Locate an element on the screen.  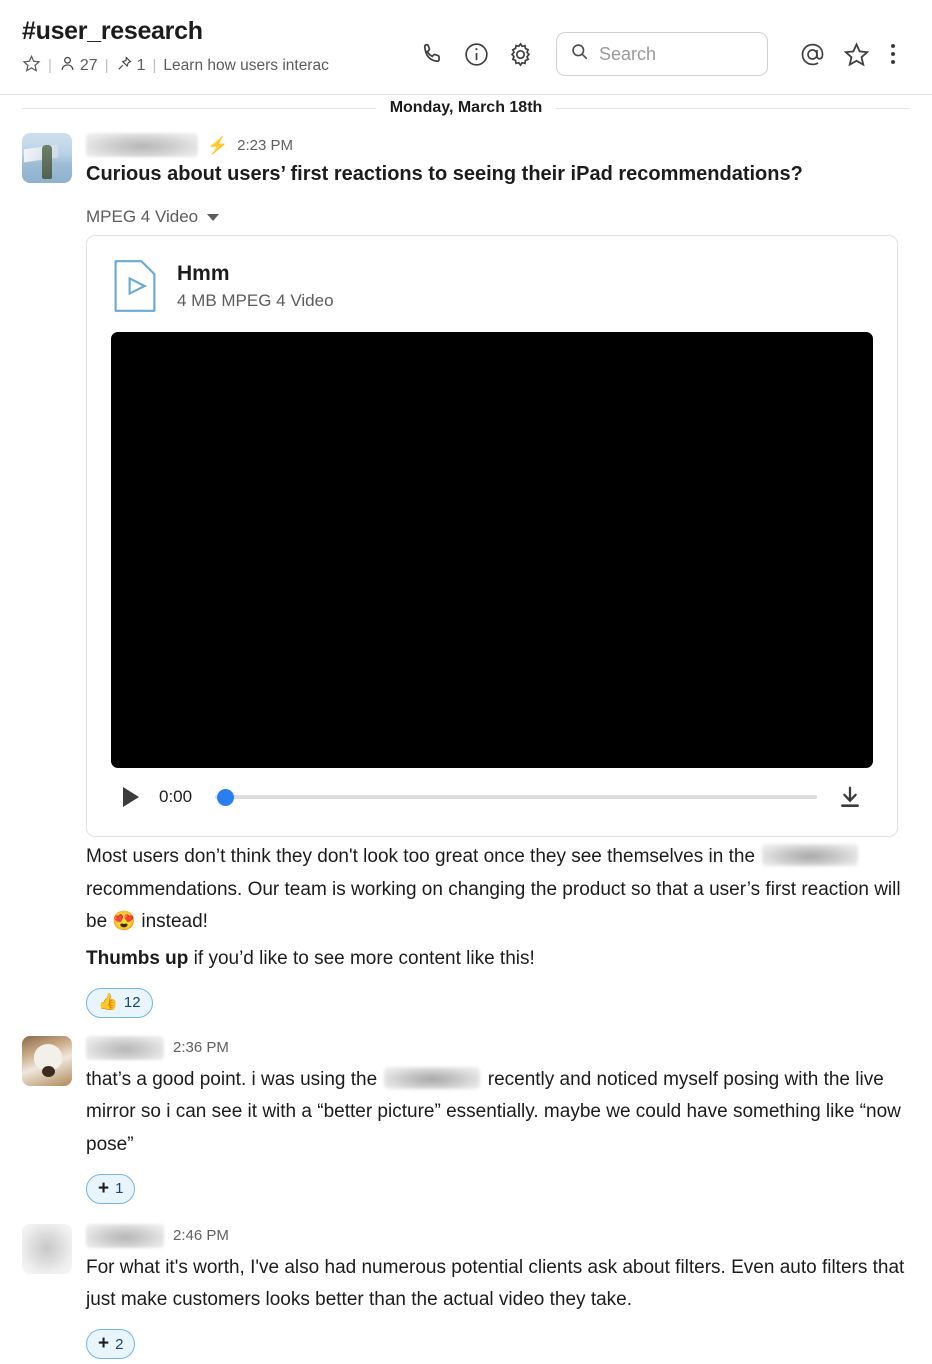
message-header: 2:36 PM is located at coordinates (500, 1047).